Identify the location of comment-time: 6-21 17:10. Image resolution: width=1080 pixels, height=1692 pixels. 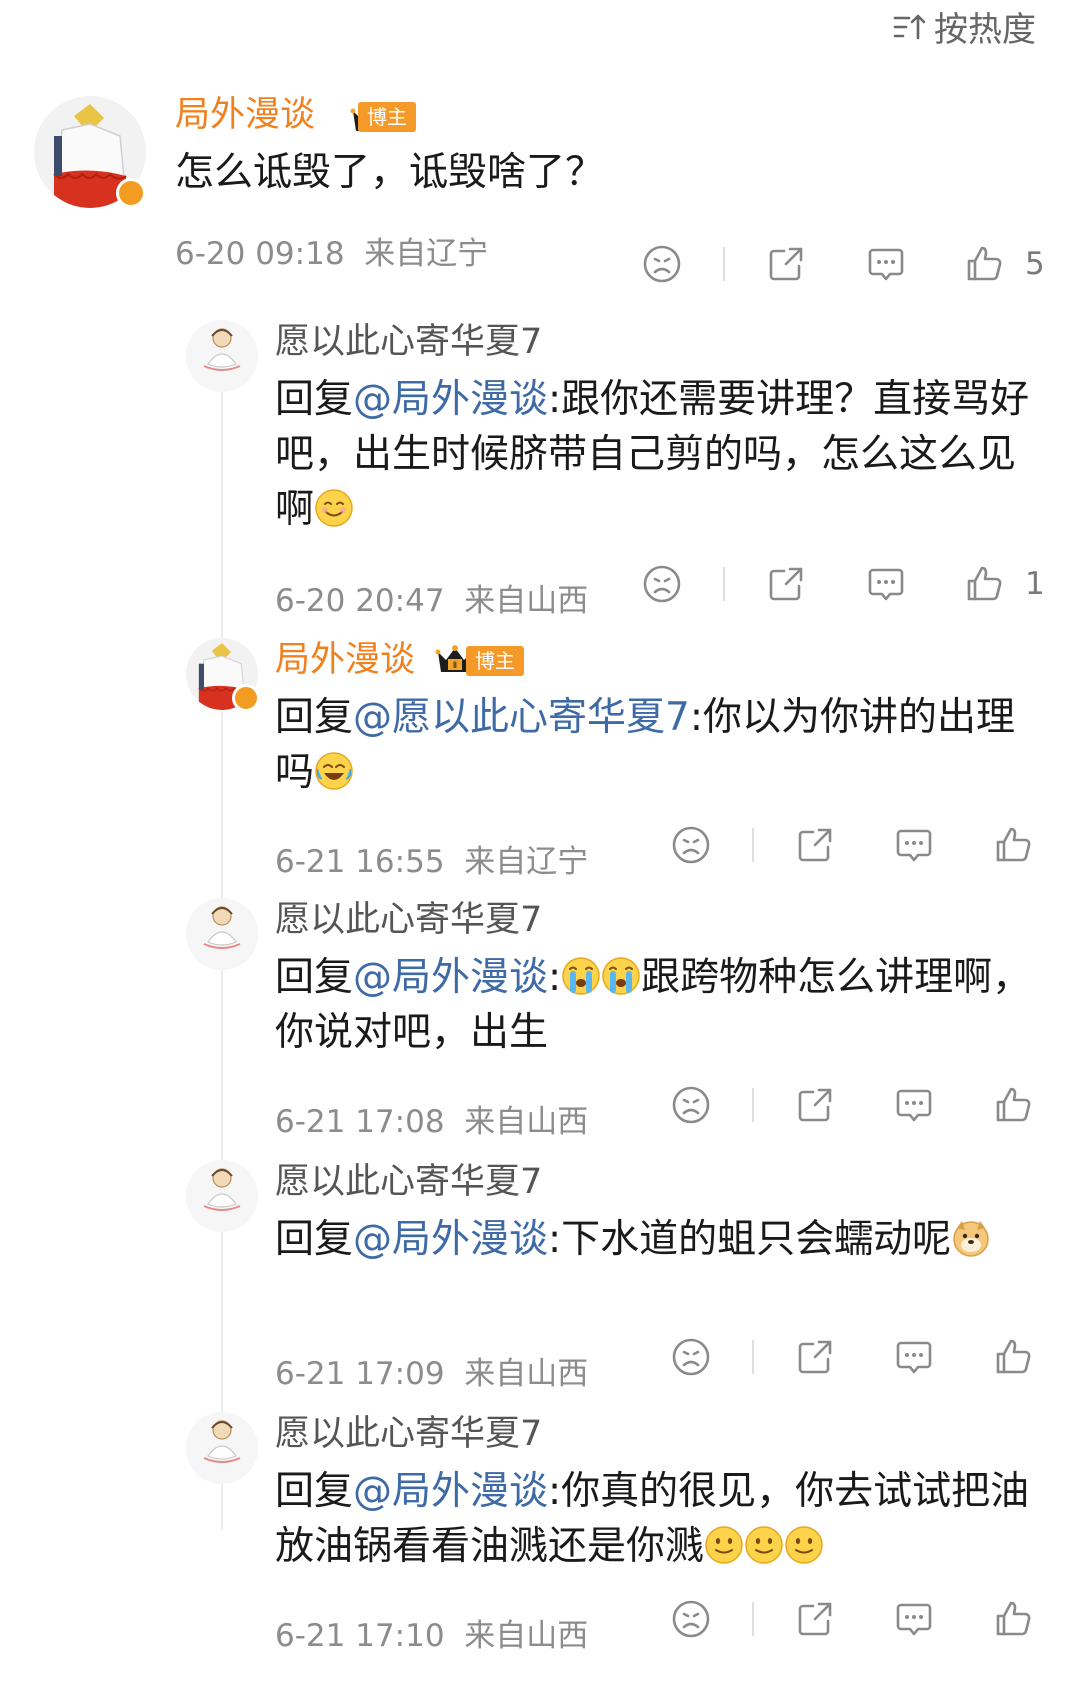
(360, 1636).